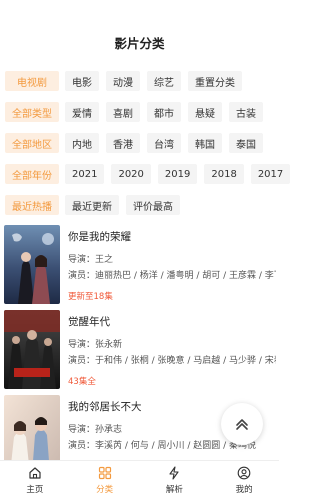 The image size is (320, 500). Describe the element at coordinates (246, 112) in the screenshot. I see `filter-option-genre: 古装` at that location.